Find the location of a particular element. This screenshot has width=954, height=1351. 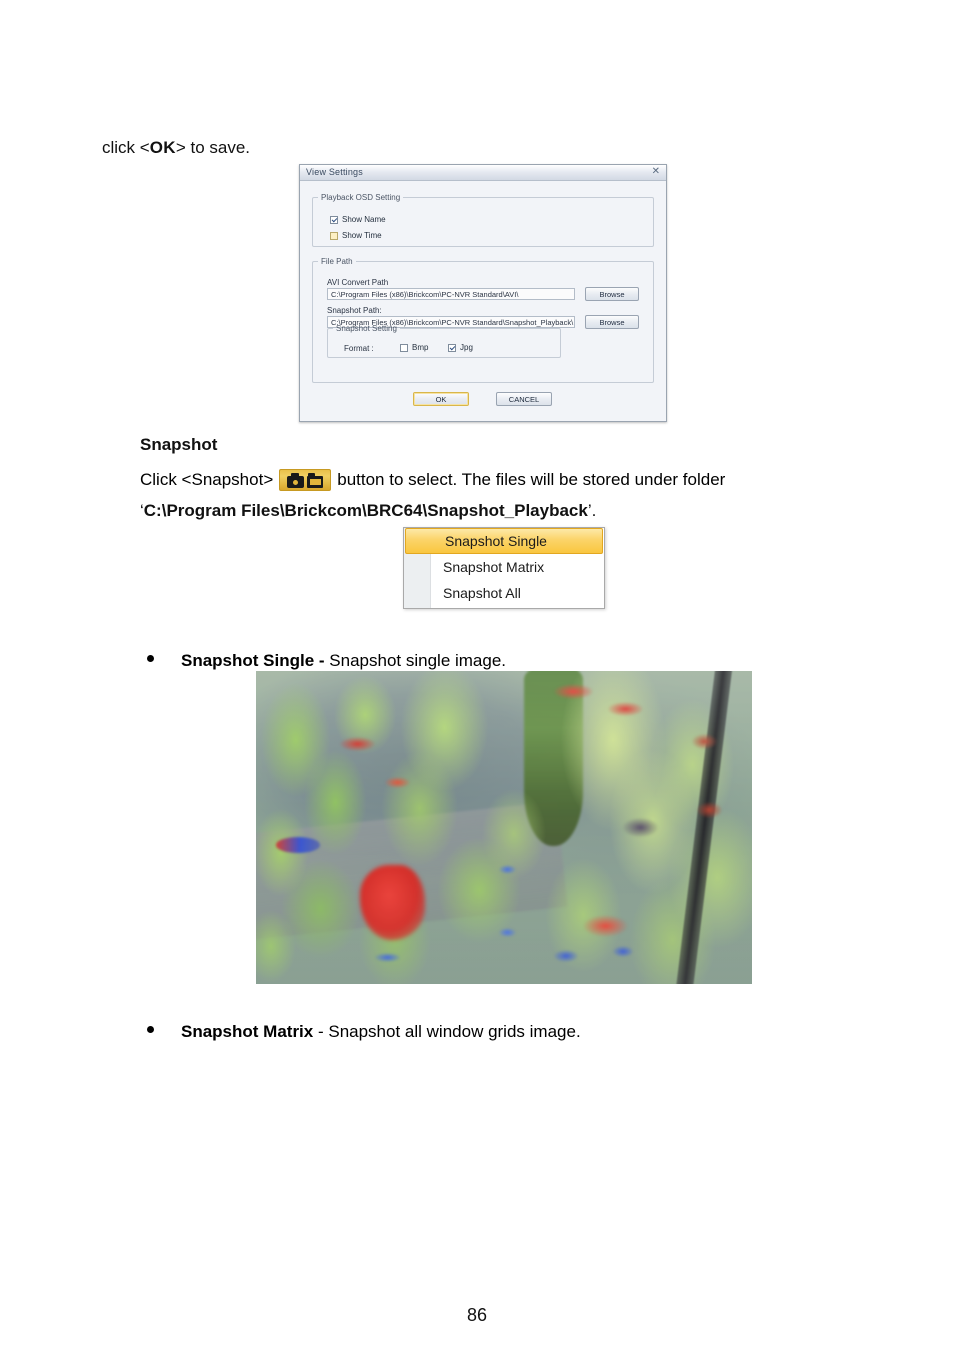

checkbox-show-name: Show Name is located at coordinates (358, 219).